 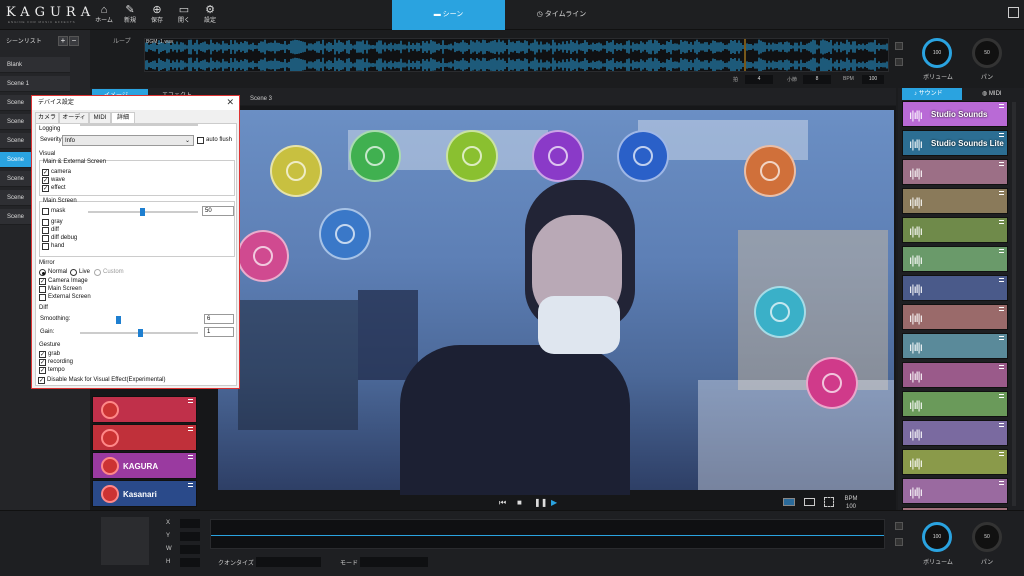 I want to click on tab-timeline: ◷ タイムライン, so click(x=561, y=15).